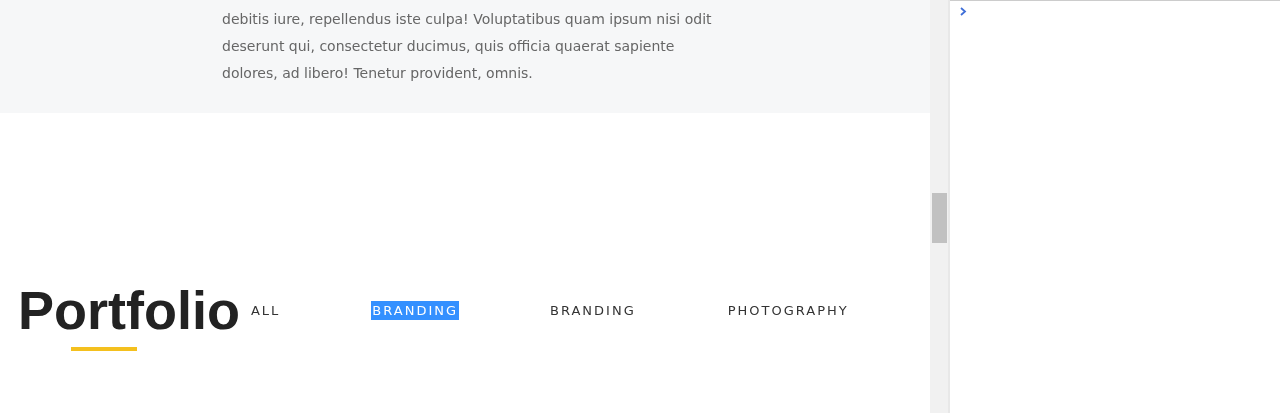 The image size is (1280, 413). I want to click on paragraph-line: dolores, ad libero! Tenetur provident, omnis., so click(378, 73).